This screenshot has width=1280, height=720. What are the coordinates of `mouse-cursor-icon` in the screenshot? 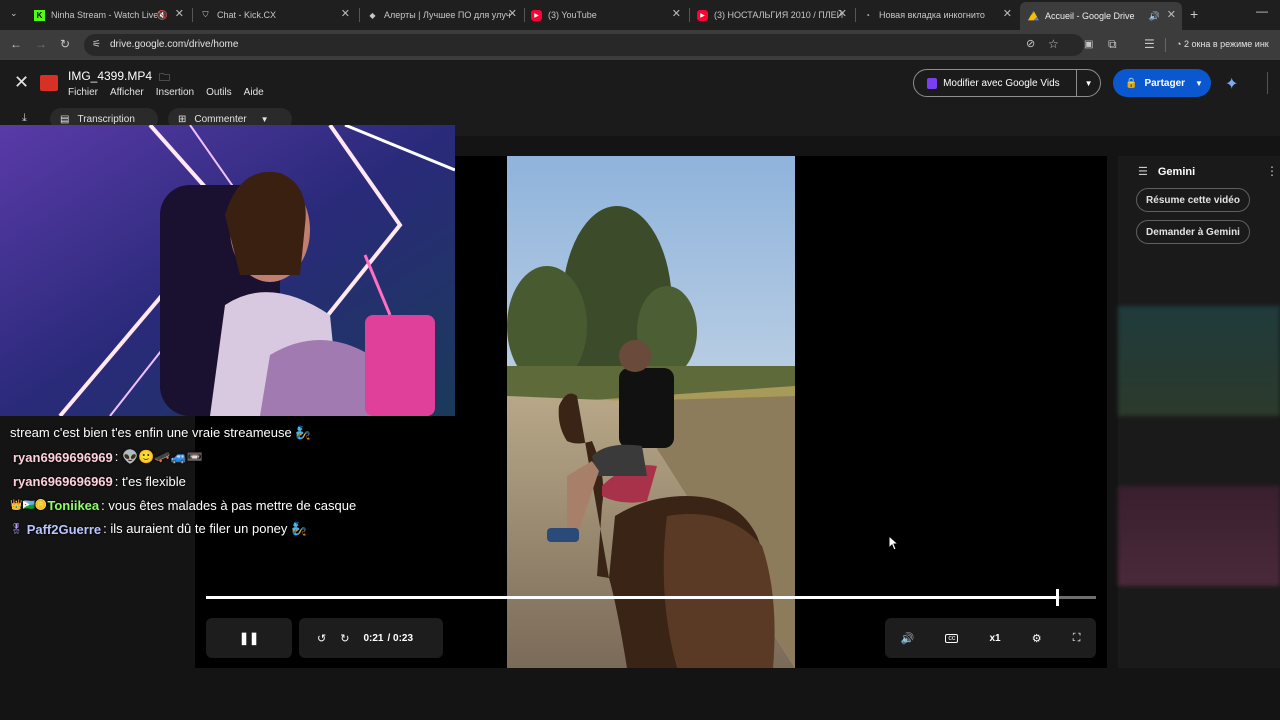 It's located at (894, 543).